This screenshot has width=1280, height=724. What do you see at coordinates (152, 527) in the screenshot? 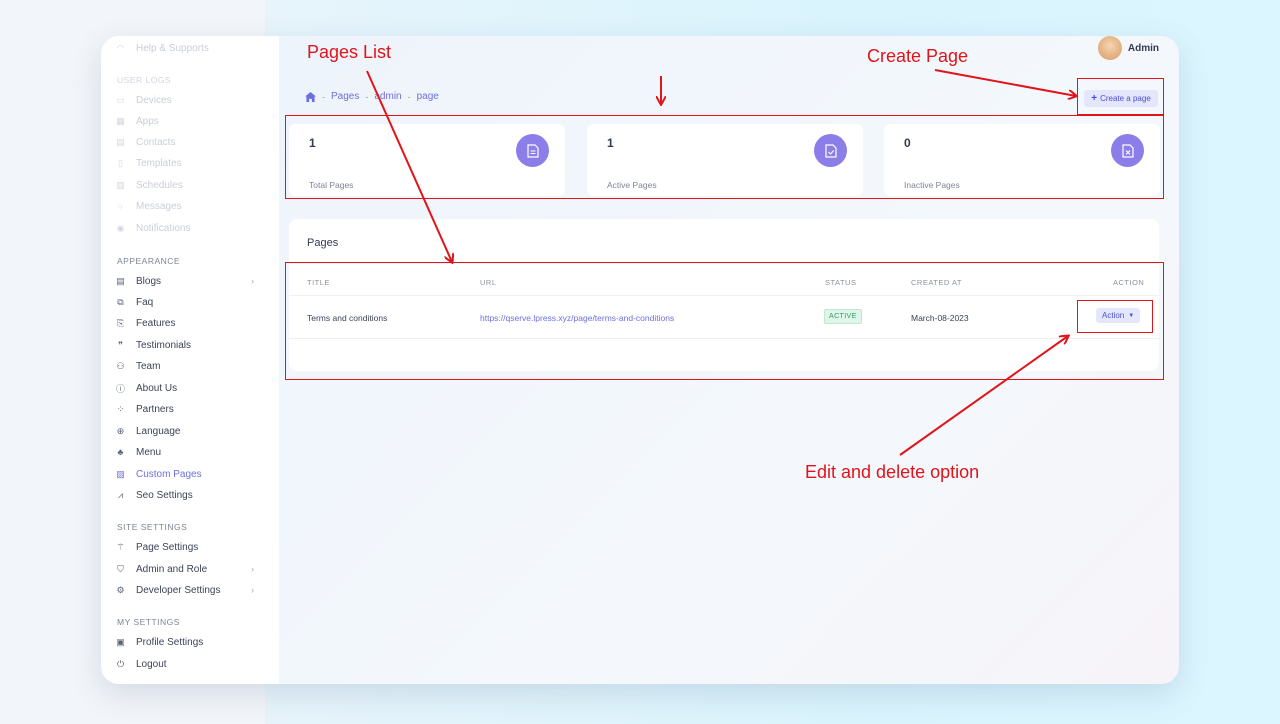
I see `section-label-site-settings: SITE SETTINGS` at bounding box center [152, 527].